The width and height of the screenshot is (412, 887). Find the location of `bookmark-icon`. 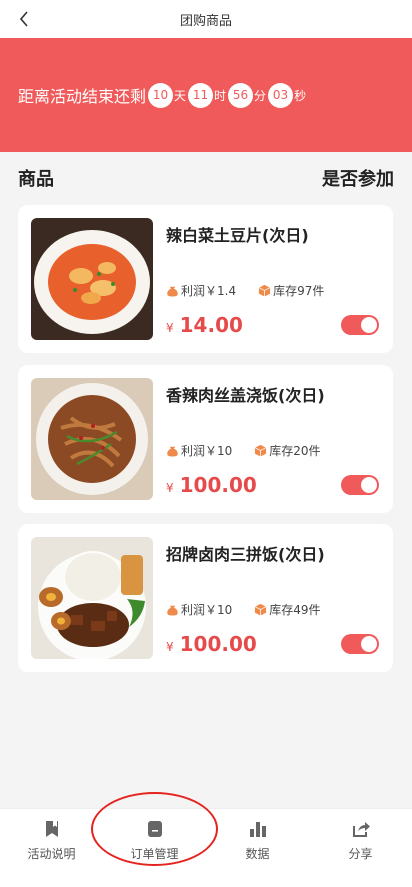

bookmark-icon is located at coordinates (51, 829).